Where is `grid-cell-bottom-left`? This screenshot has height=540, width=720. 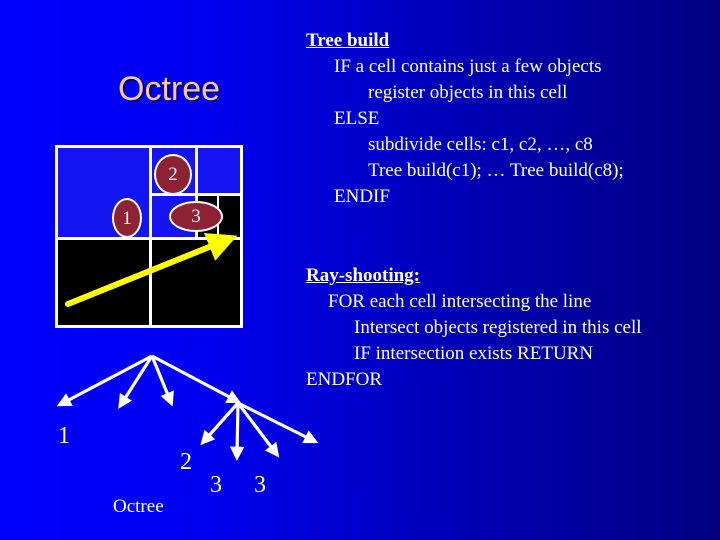
grid-cell-bottom-left is located at coordinates (103, 281).